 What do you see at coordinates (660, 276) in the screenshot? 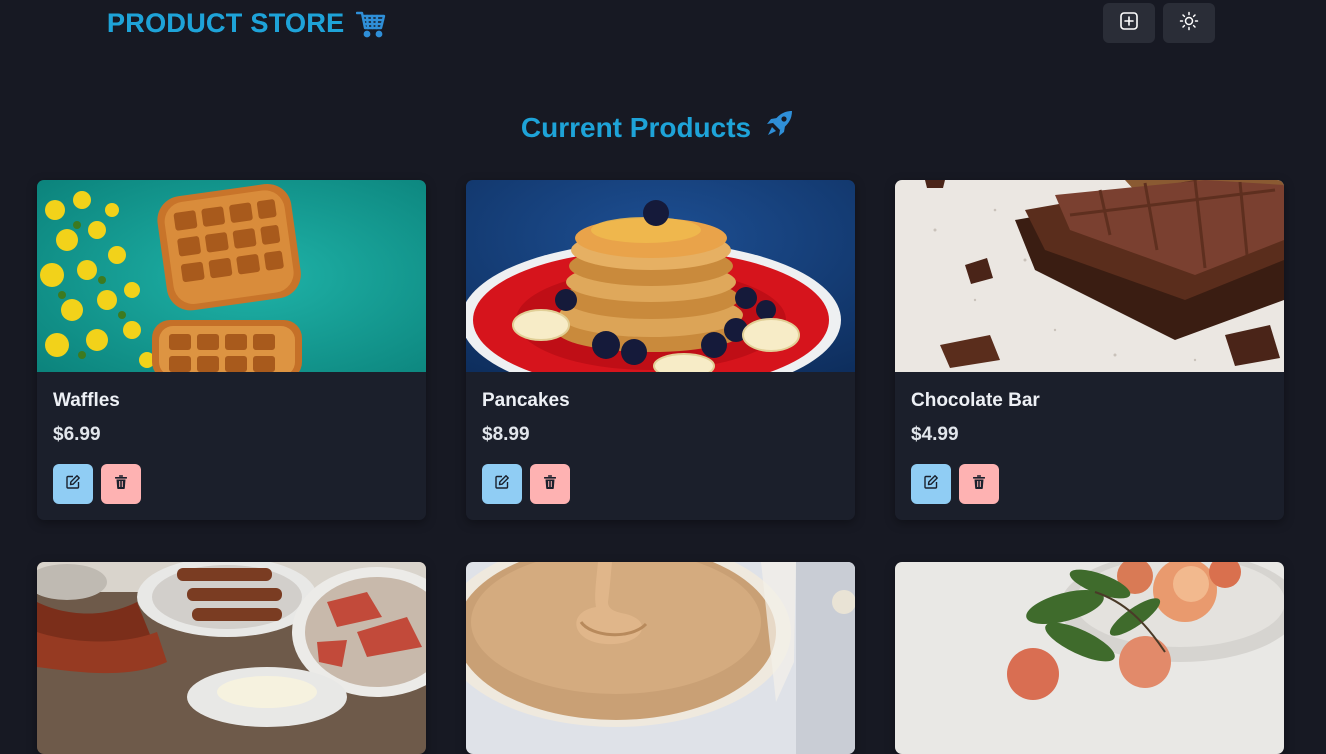
I see `product-image-pancakes` at bounding box center [660, 276].